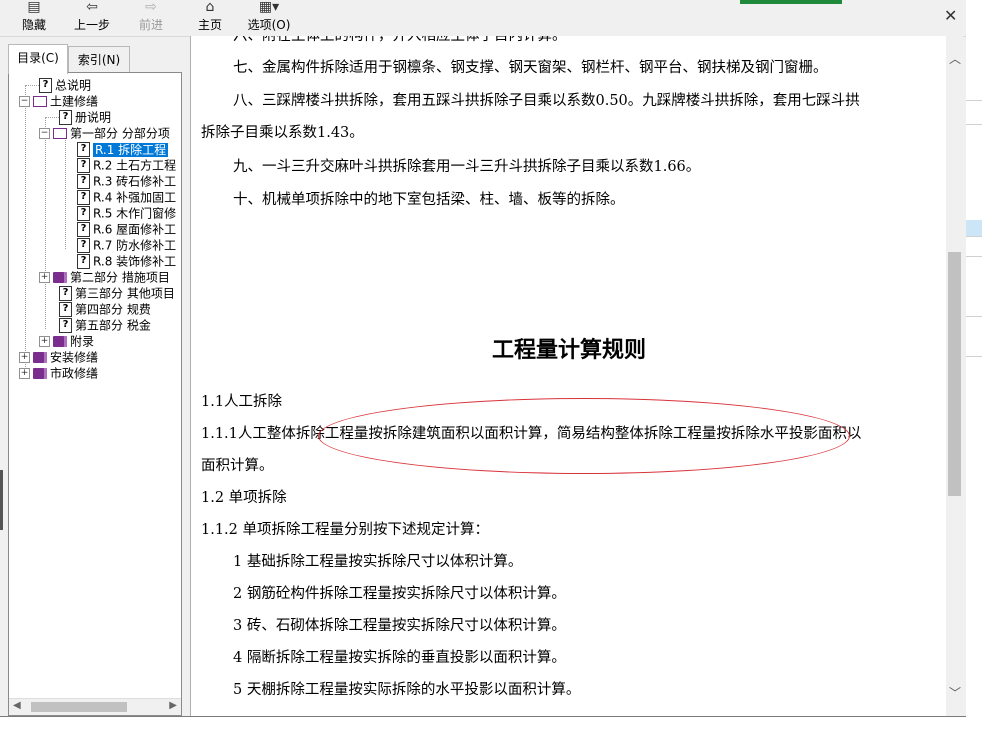 The height and width of the screenshot is (740, 982). Describe the element at coordinates (126, 165) in the screenshot. I see `tree-item-r2: ? R.2 土石方工程` at that location.